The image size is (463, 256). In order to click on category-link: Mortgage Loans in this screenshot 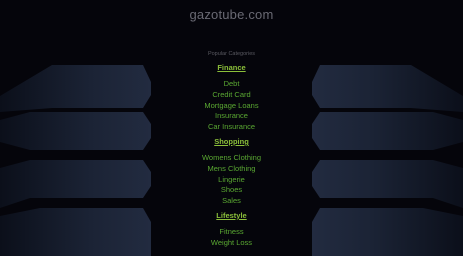, I will do `click(231, 106)`.